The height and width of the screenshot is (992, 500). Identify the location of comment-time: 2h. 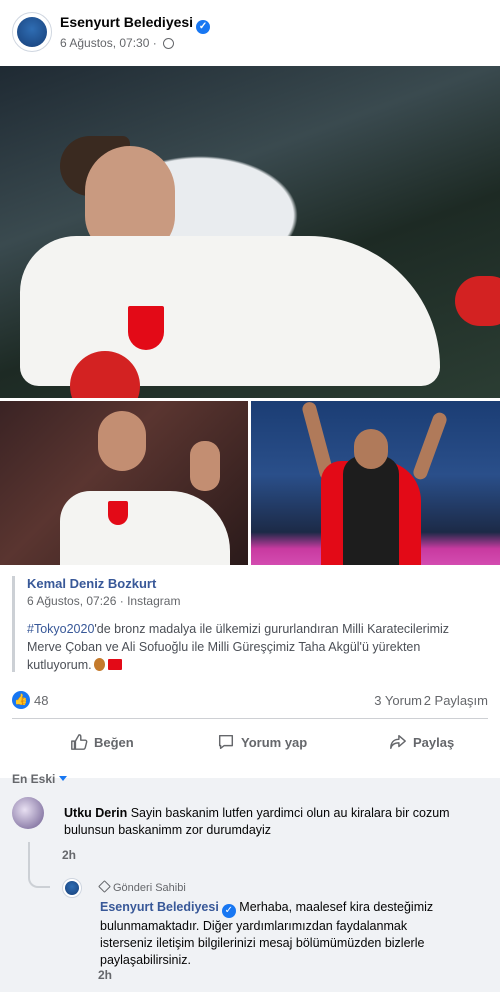
(69, 855).